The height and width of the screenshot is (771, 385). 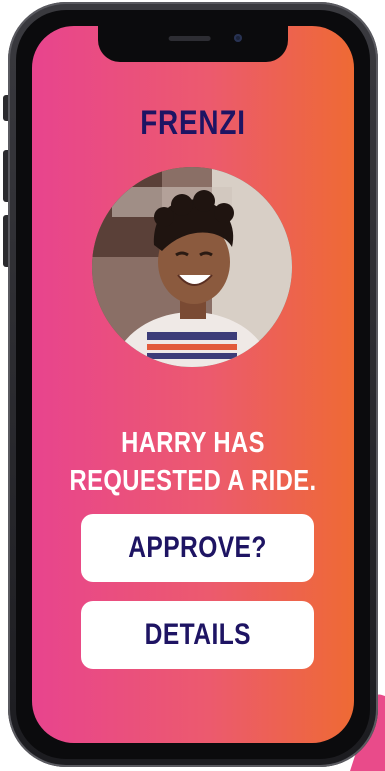 What do you see at coordinates (193, 443) in the screenshot?
I see `message-line-1: HARRY HAS` at bounding box center [193, 443].